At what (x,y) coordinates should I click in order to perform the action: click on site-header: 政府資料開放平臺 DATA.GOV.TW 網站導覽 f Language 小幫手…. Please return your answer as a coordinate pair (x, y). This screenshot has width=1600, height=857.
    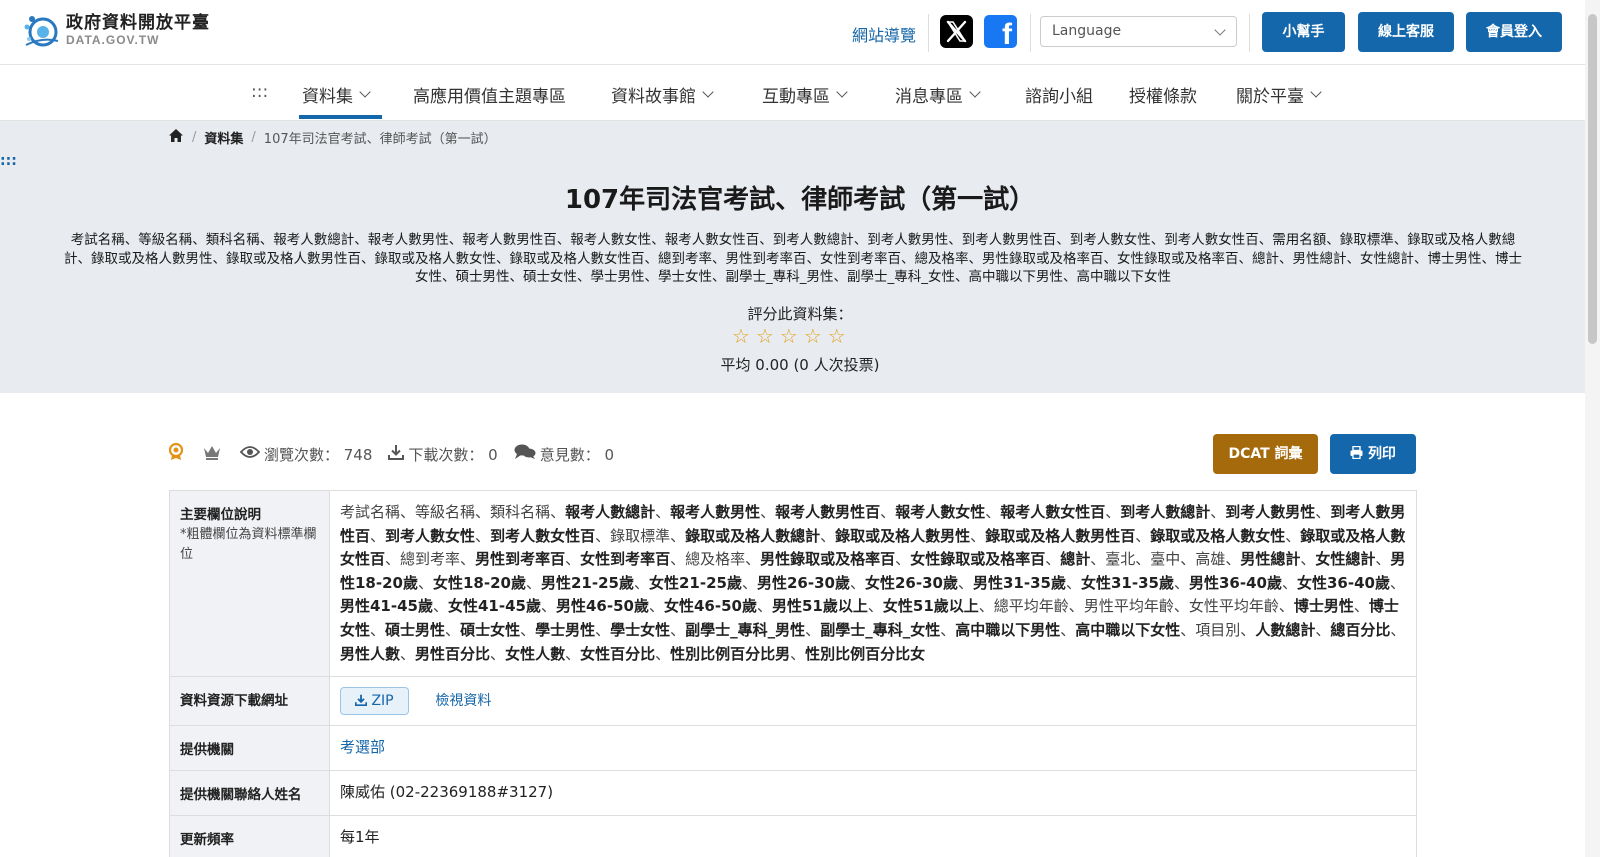
    Looking at the image, I should click on (800, 32).